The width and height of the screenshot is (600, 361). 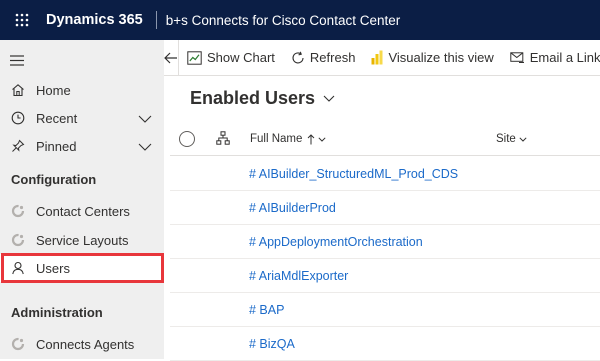 I want to click on app-launcher-icon, so click(x=22, y=20).